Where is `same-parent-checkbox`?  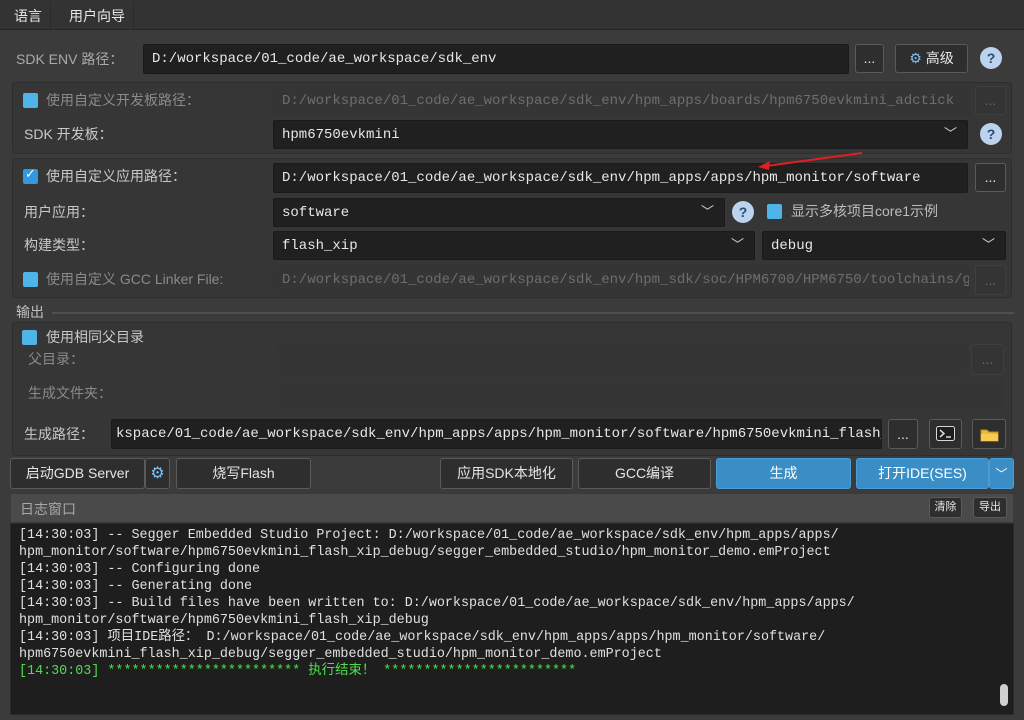
same-parent-checkbox is located at coordinates (29, 337).